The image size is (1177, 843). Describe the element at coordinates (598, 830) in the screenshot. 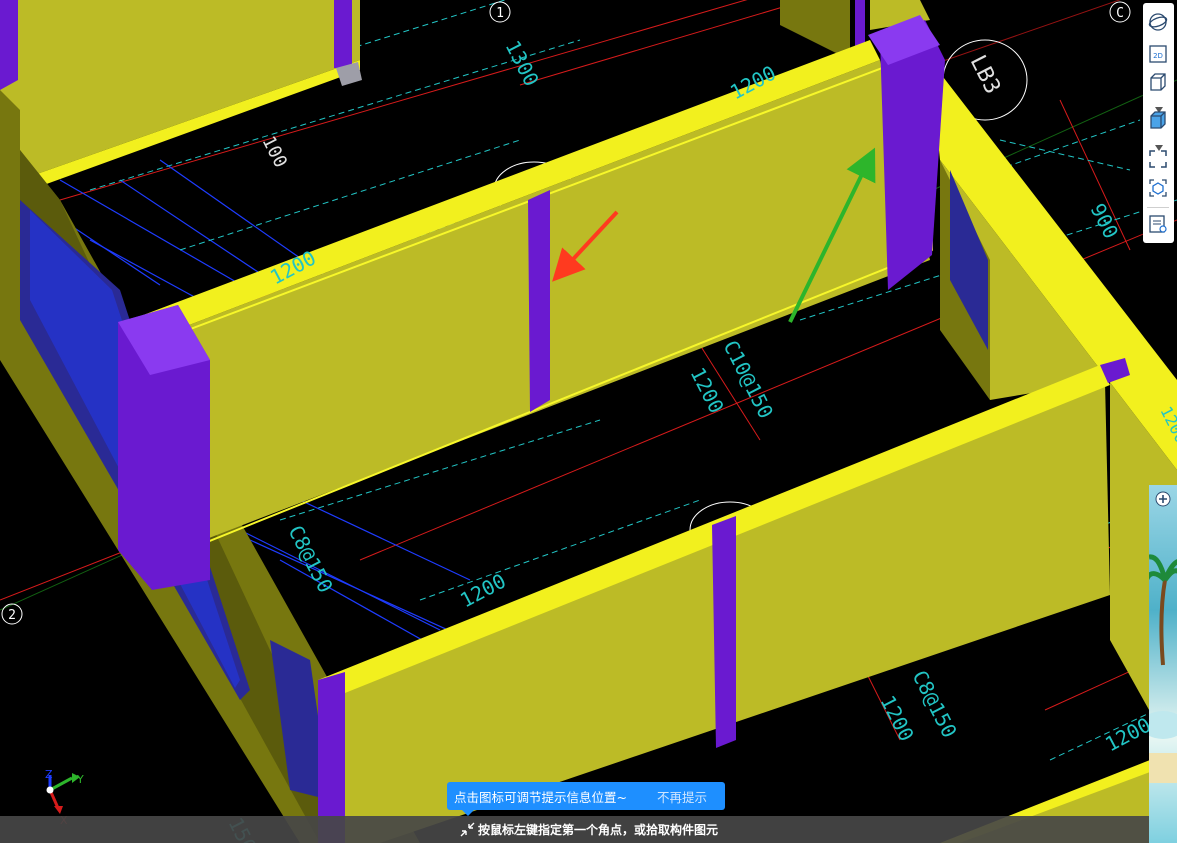

I see `status-message: 按鼠标左键指定第一个角点，或拾取构件图元` at that location.